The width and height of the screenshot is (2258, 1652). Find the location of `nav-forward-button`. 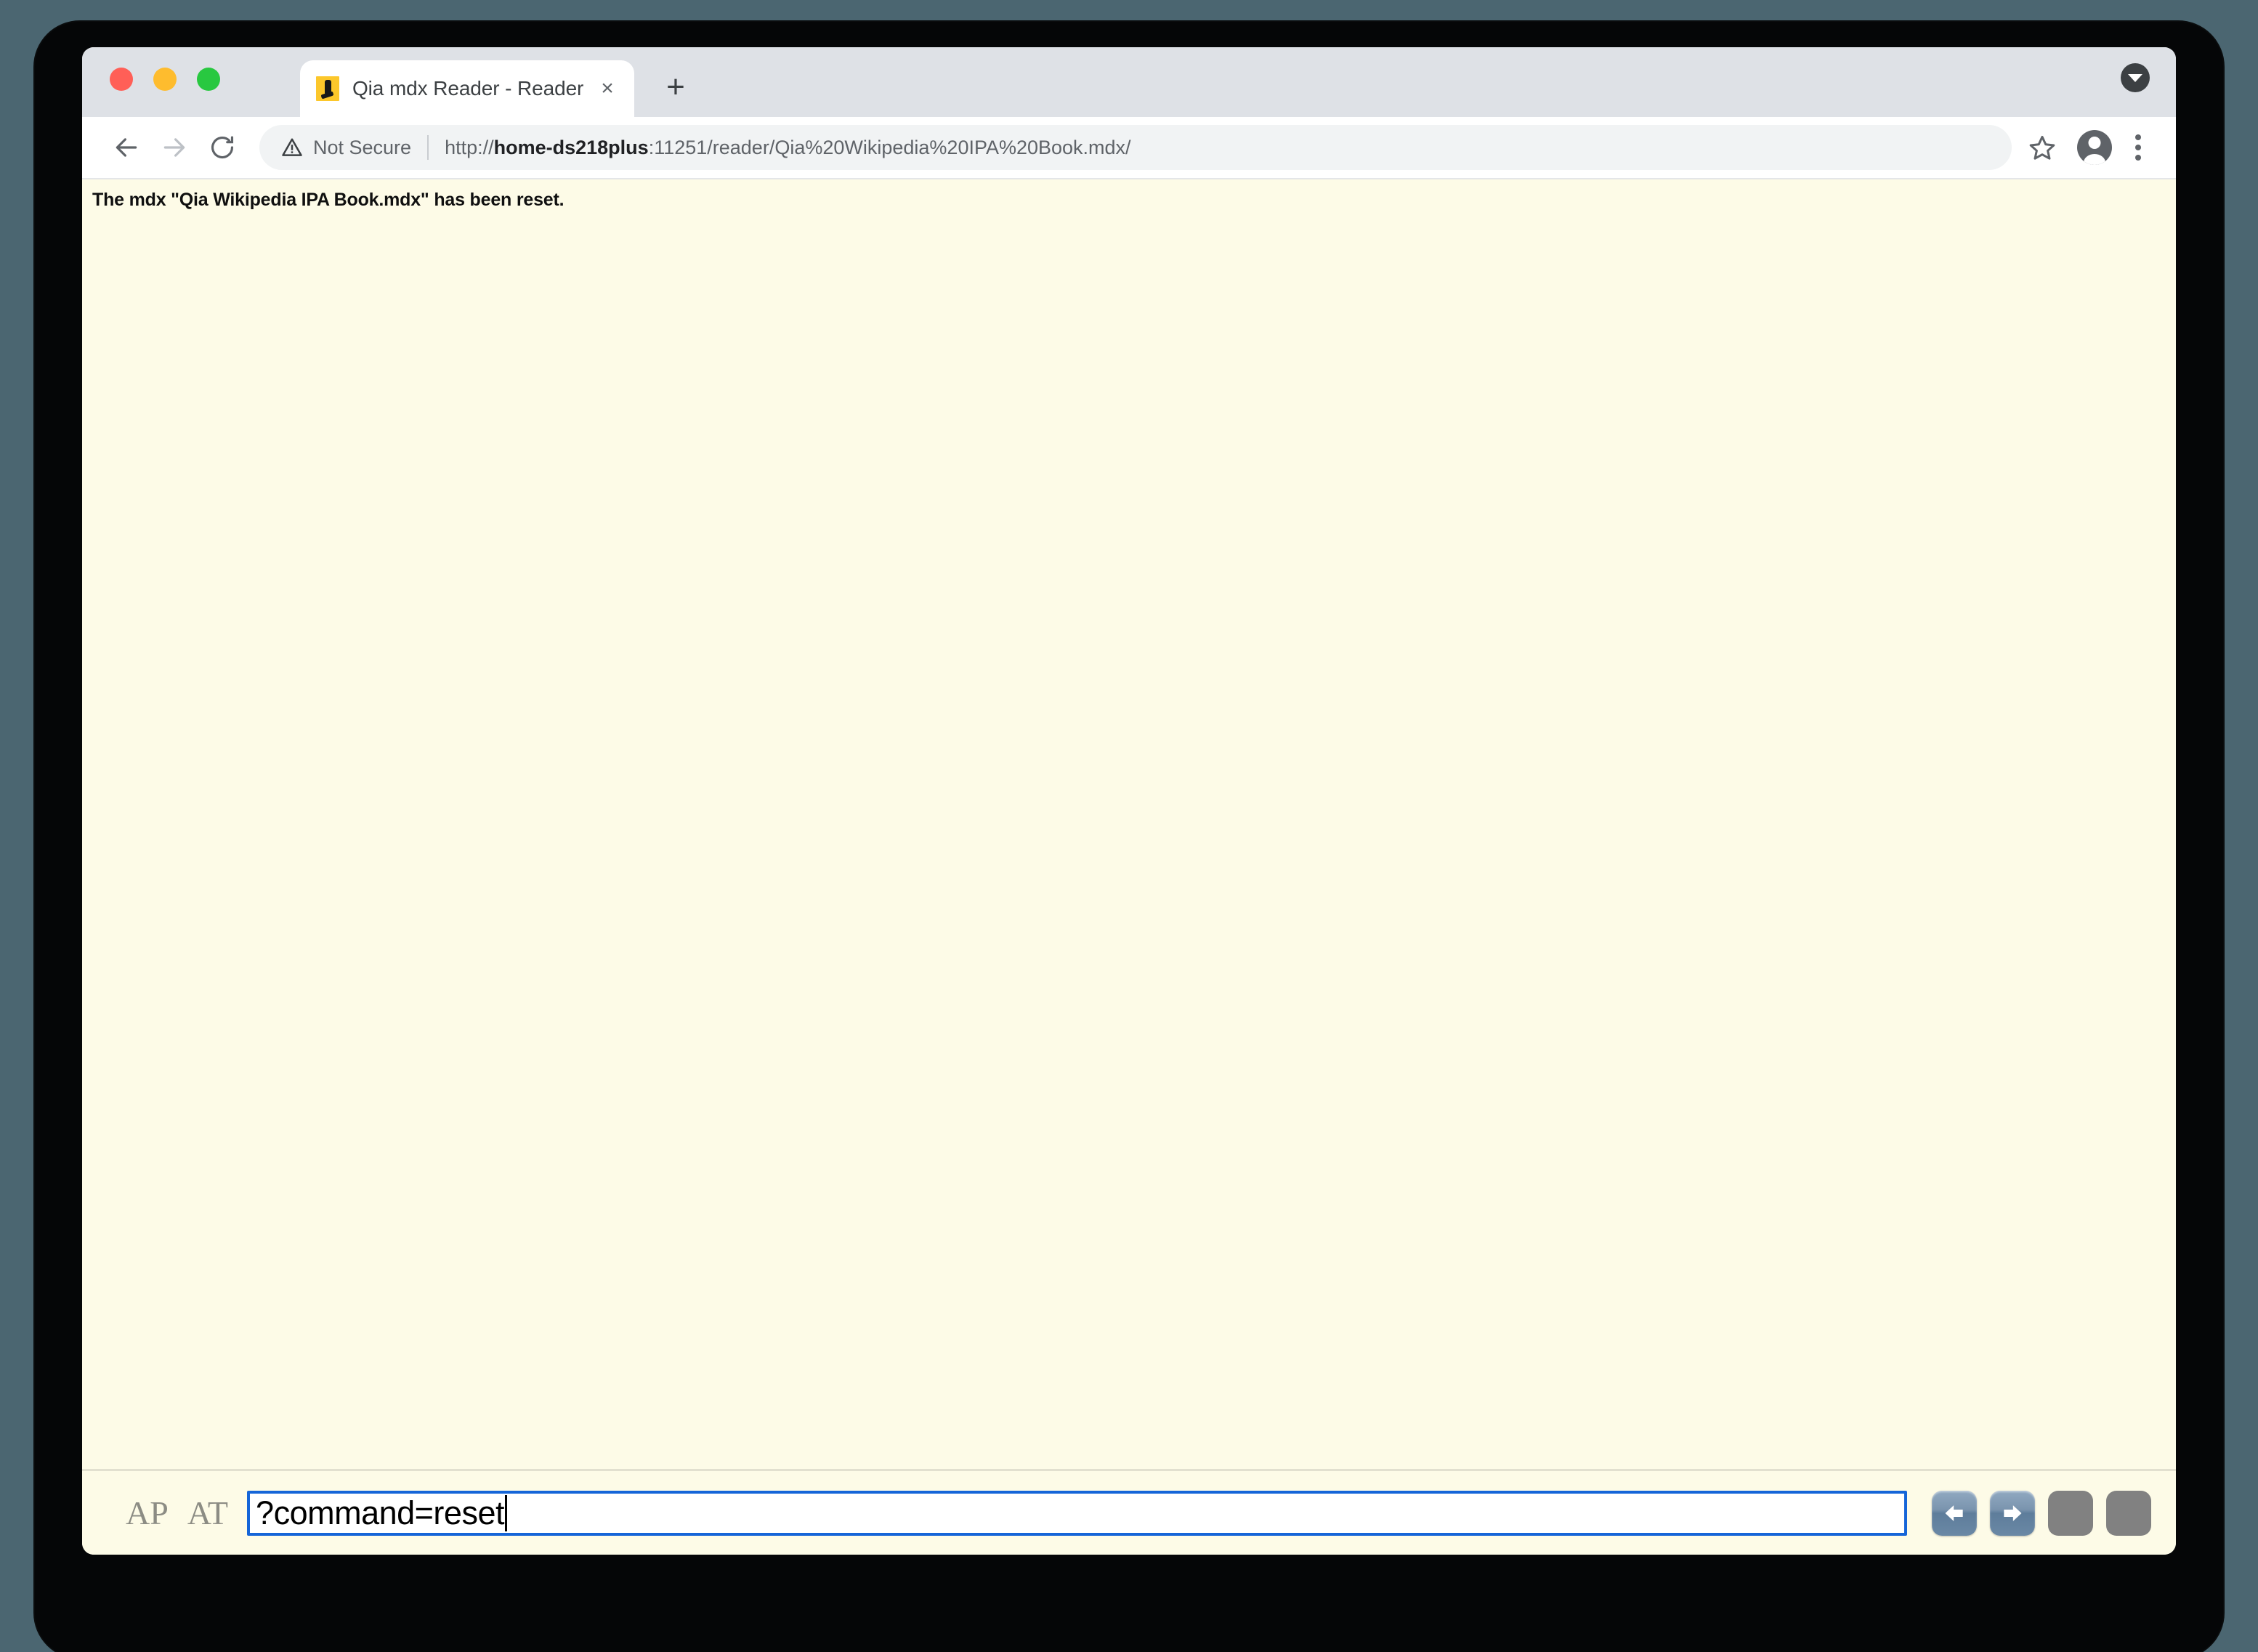

nav-forward-button is located at coordinates (2012, 1513).